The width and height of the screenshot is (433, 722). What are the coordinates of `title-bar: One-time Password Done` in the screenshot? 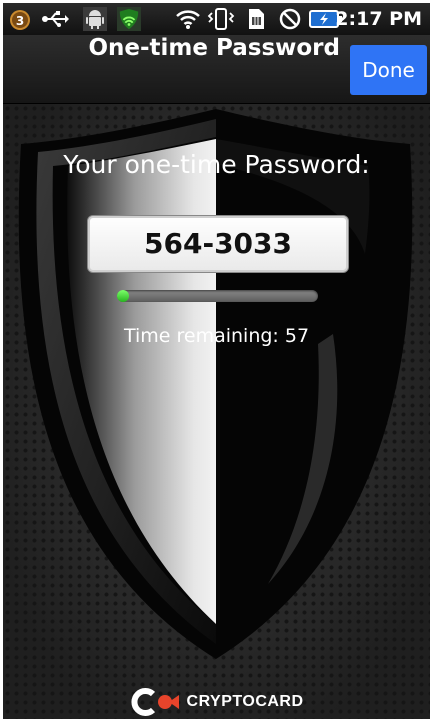 It's located at (216, 69).